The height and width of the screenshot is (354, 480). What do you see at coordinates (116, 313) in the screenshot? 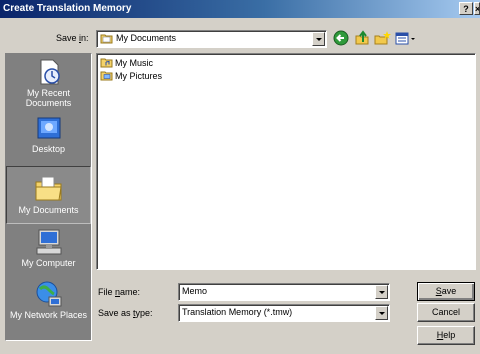
I see `save-as-type-label-text: Save as` at bounding box center [116, 313].